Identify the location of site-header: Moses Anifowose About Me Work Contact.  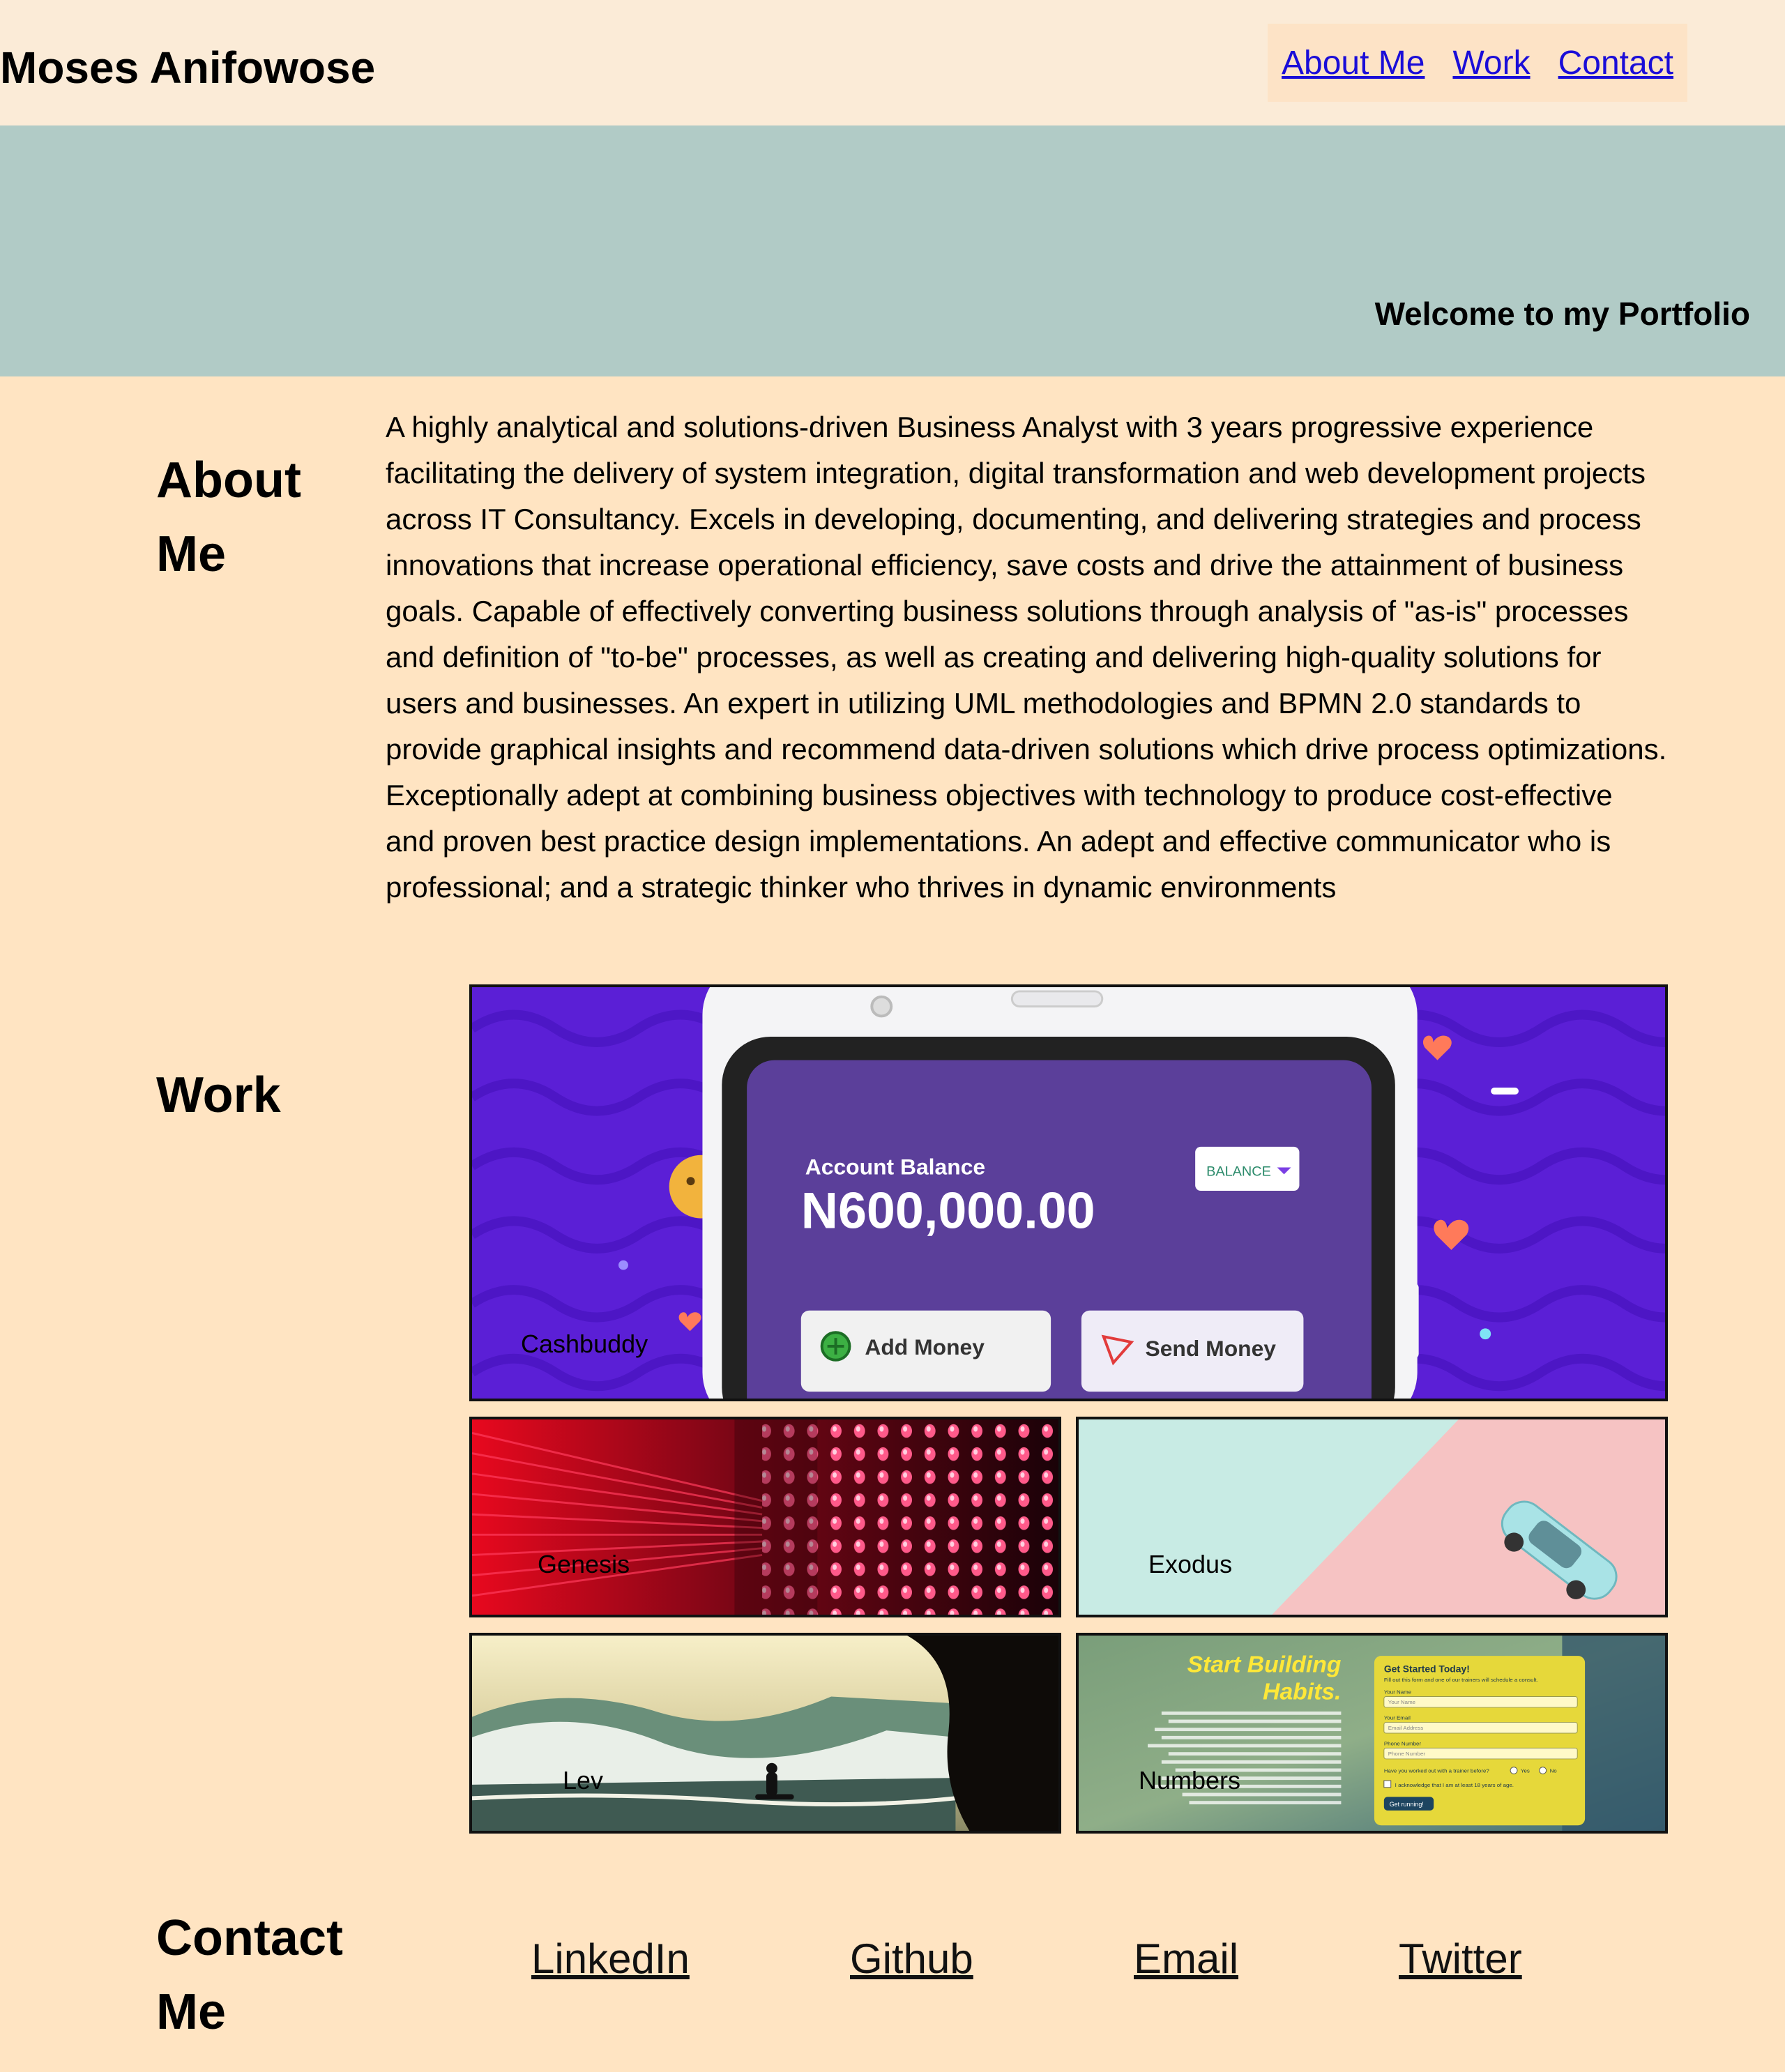
(892, 62).